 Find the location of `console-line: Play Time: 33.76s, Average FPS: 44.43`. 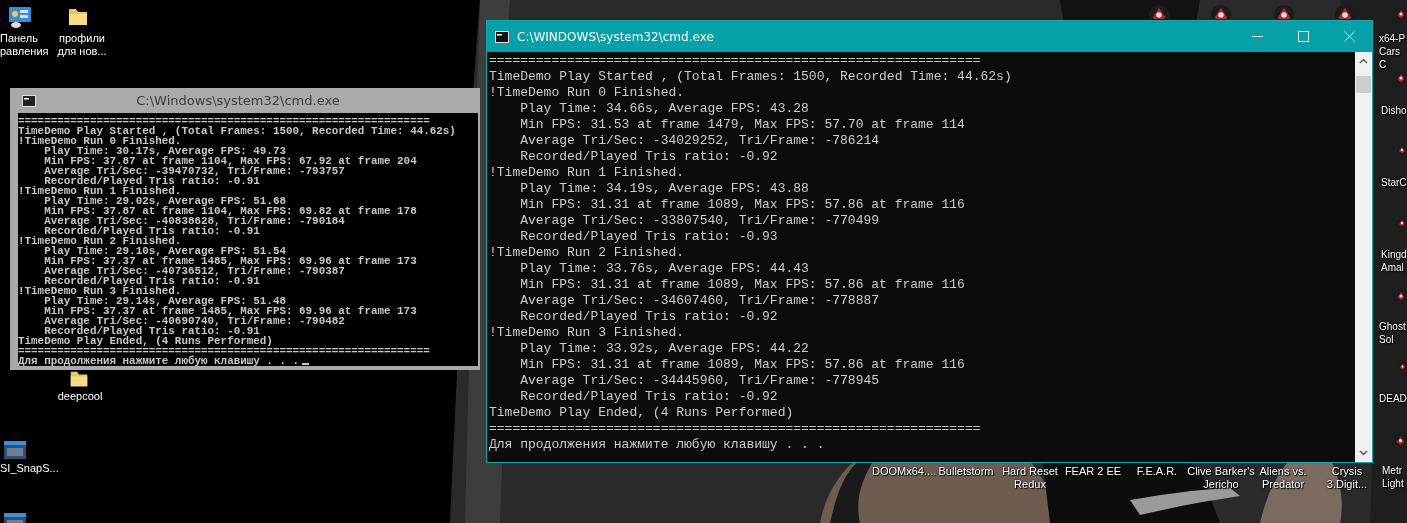

console-line: Play Time: 33.76s, Average FPS: 44.43 is located at coordinates (664, 269).